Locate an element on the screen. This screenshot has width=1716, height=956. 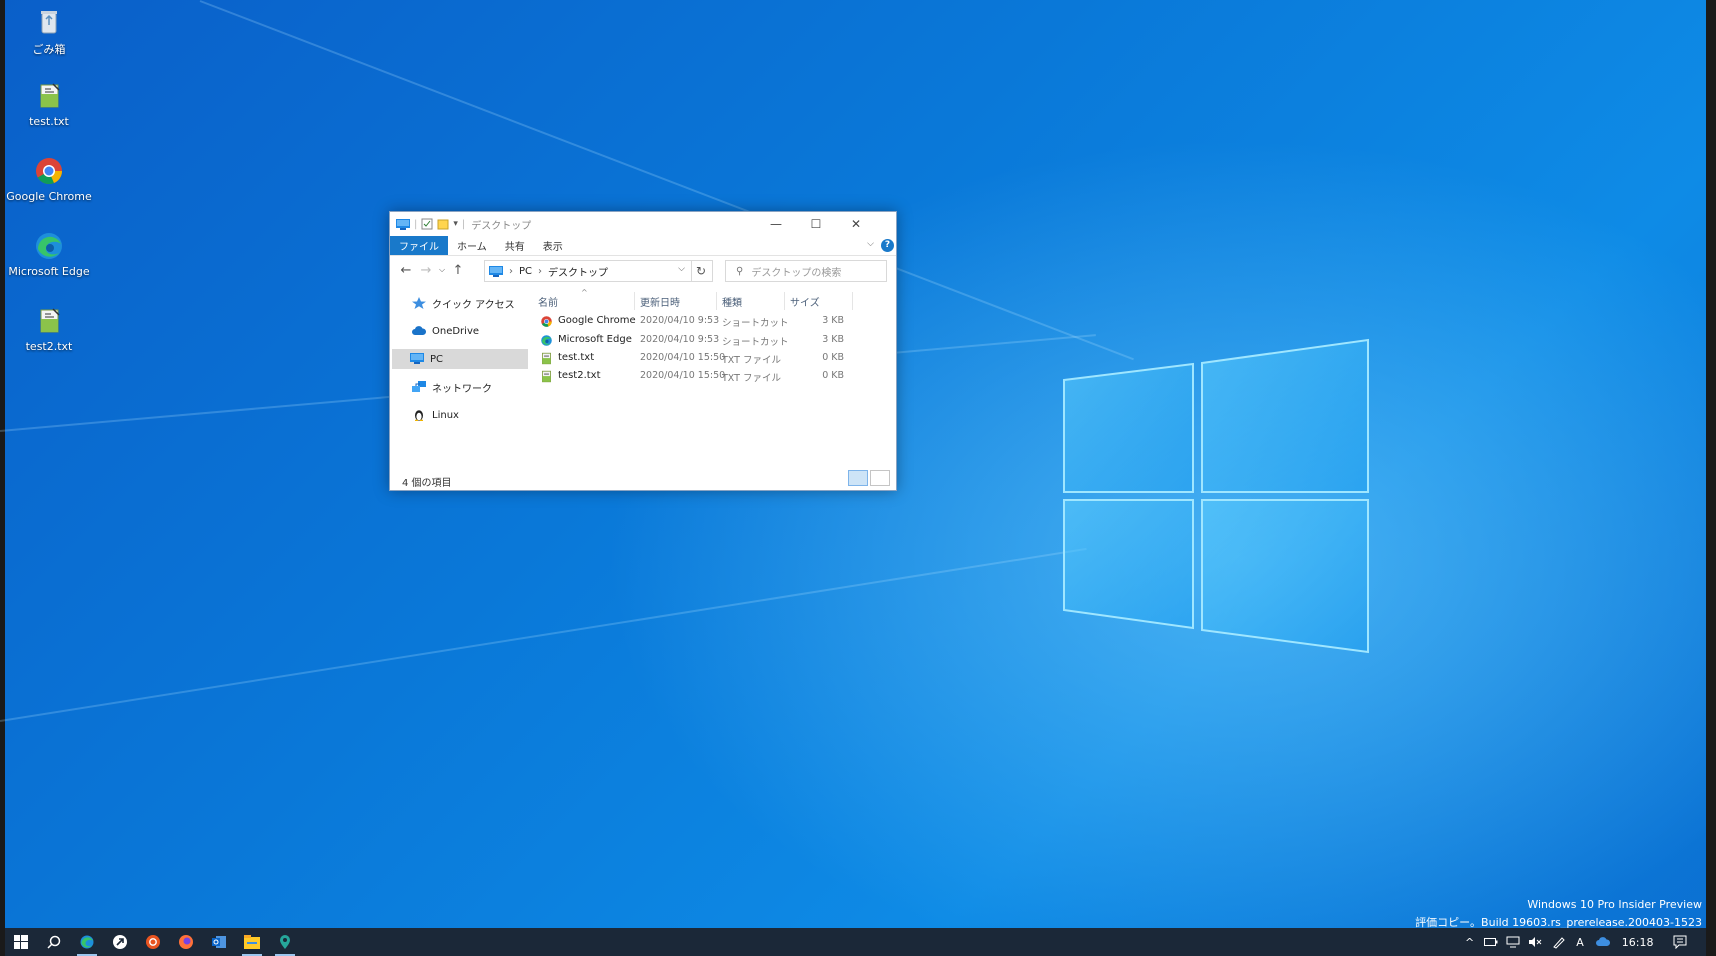
file-explorer-icon is located at coordinates (252, 942).